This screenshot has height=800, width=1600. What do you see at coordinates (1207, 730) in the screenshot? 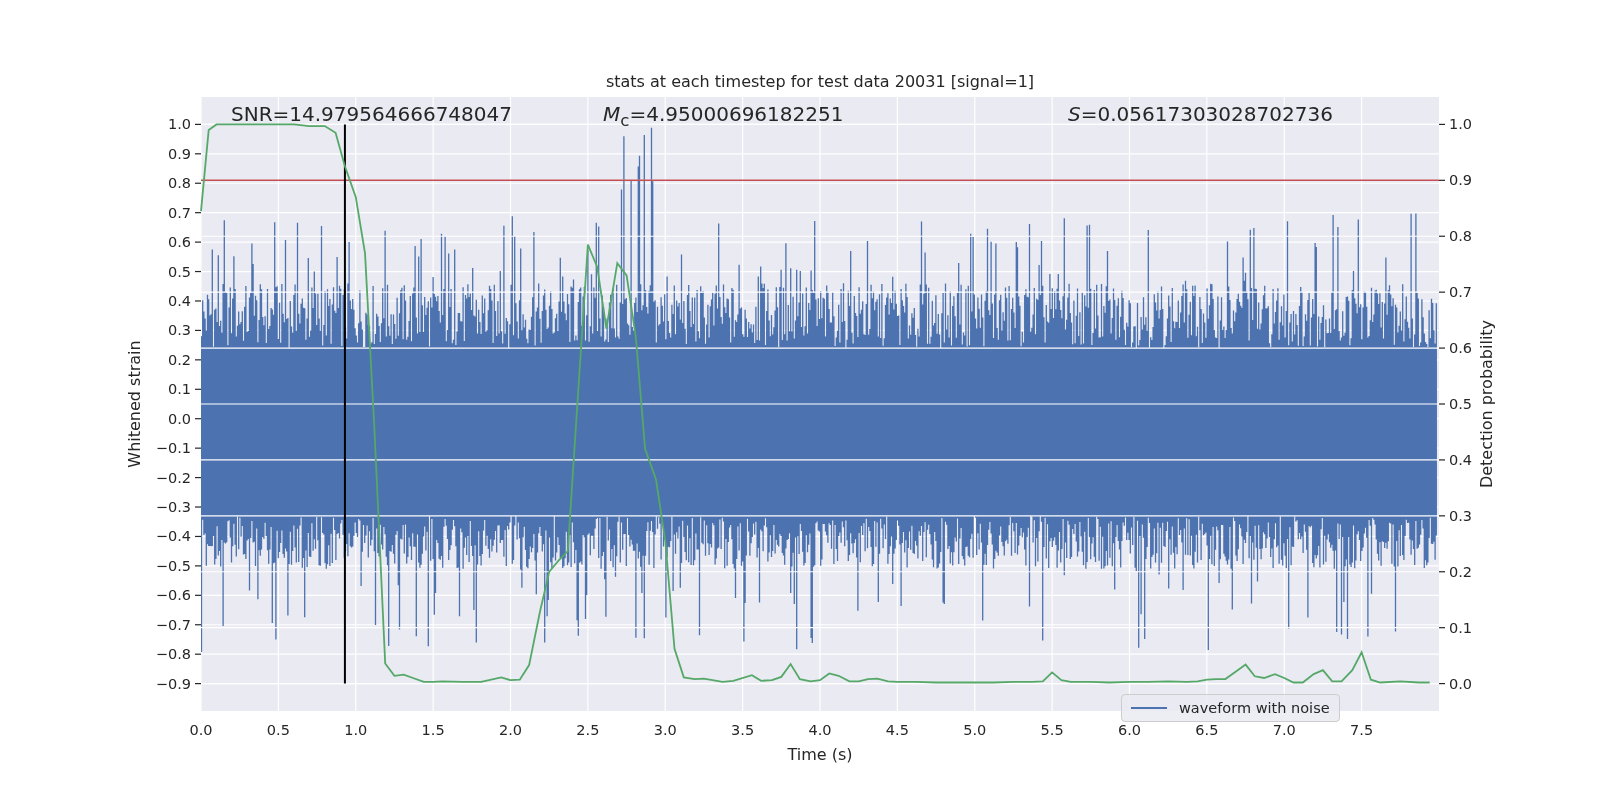
I see `tick-label: 6.5` at bounding box center [1207, 730].